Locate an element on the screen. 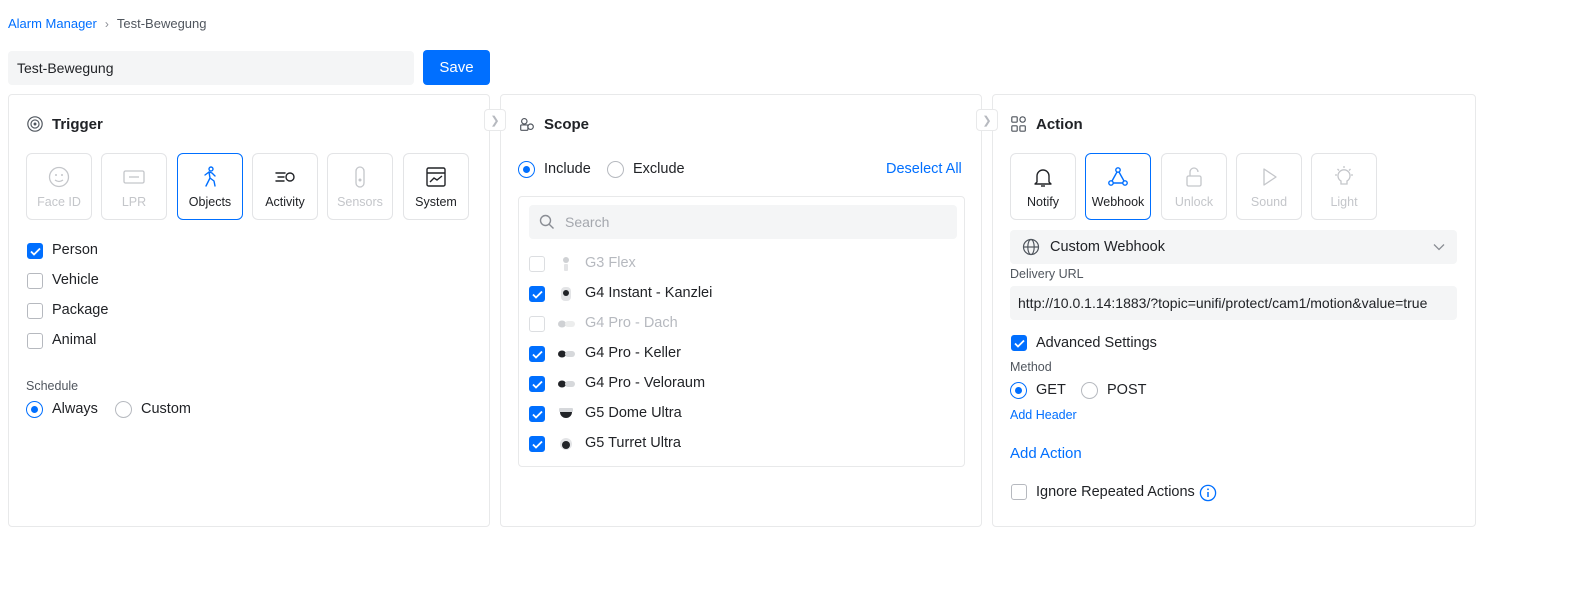 The height and width of the screenshot is (589, 1592). trigger-type-face-id: Face ID is located at coordinates (59, 186).